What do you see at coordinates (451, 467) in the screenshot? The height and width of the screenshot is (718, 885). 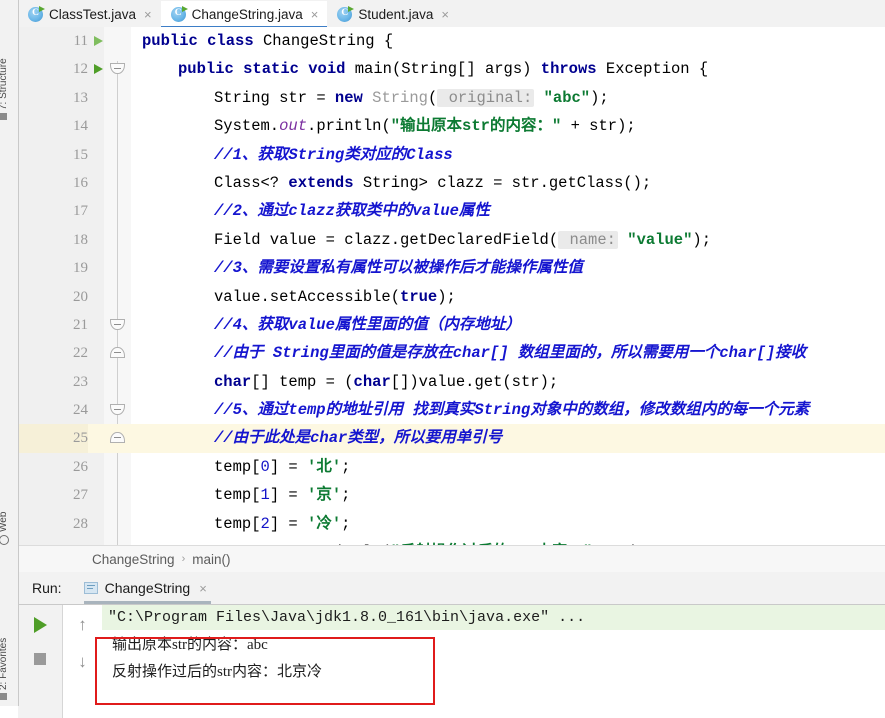 I see `code-line: 26 temp[0] = '北';` at bounding box center [451, 467].